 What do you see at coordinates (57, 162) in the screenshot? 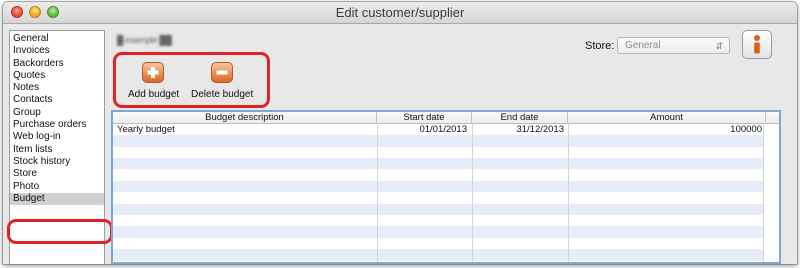
I see `sidebar-item-stock-history: Stock history` at bounding box center [57, 162].